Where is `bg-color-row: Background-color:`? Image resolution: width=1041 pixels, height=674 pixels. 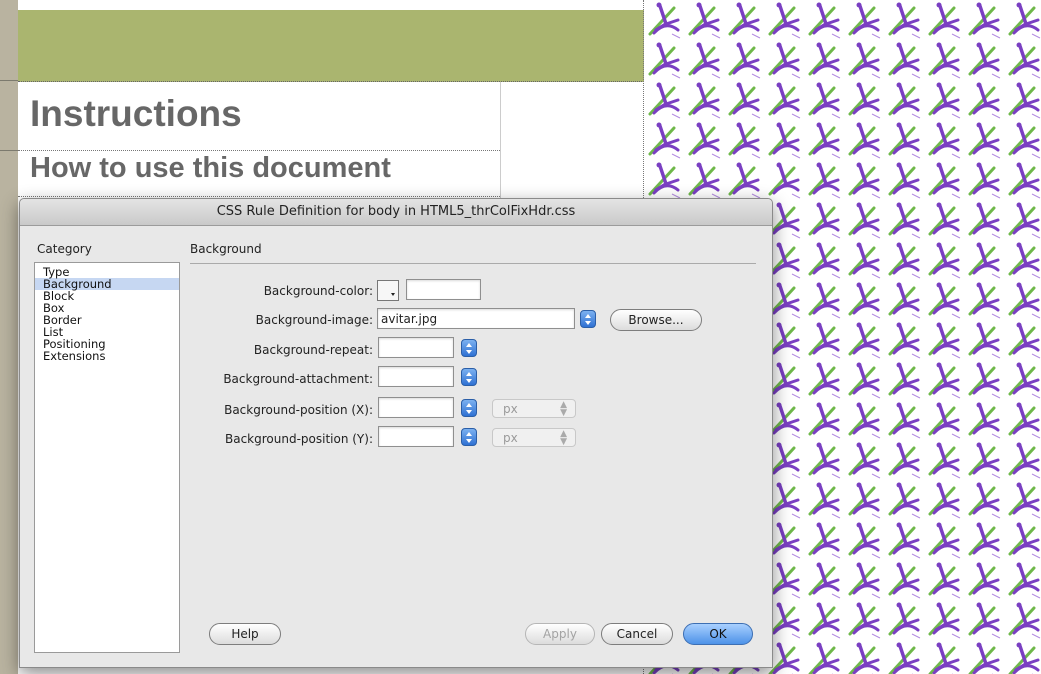
bg-color-row: Background-color: is located at coordinates (281, 292).